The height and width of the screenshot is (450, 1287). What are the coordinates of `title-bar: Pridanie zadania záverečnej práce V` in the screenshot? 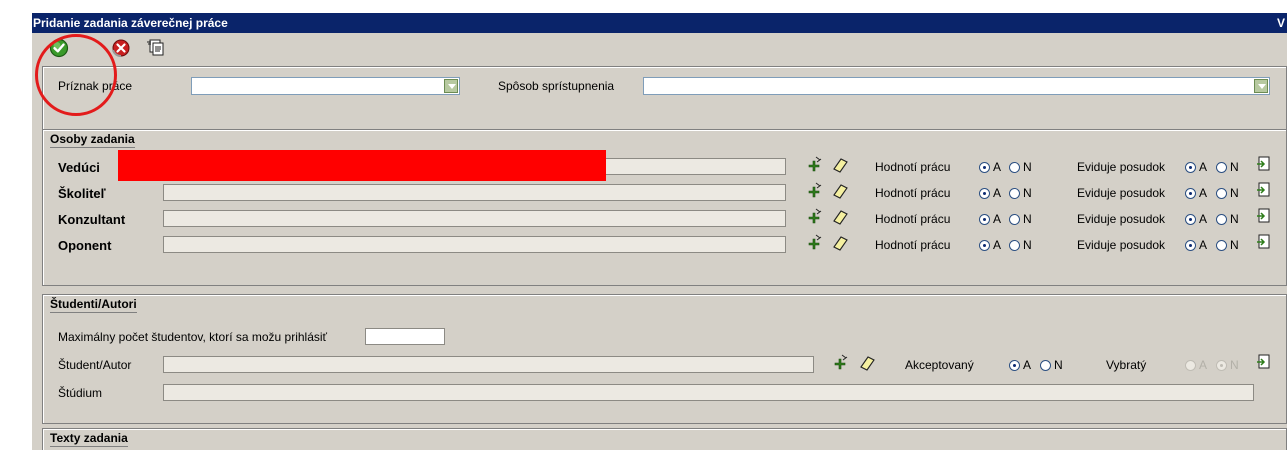 It's located at (659, 23).